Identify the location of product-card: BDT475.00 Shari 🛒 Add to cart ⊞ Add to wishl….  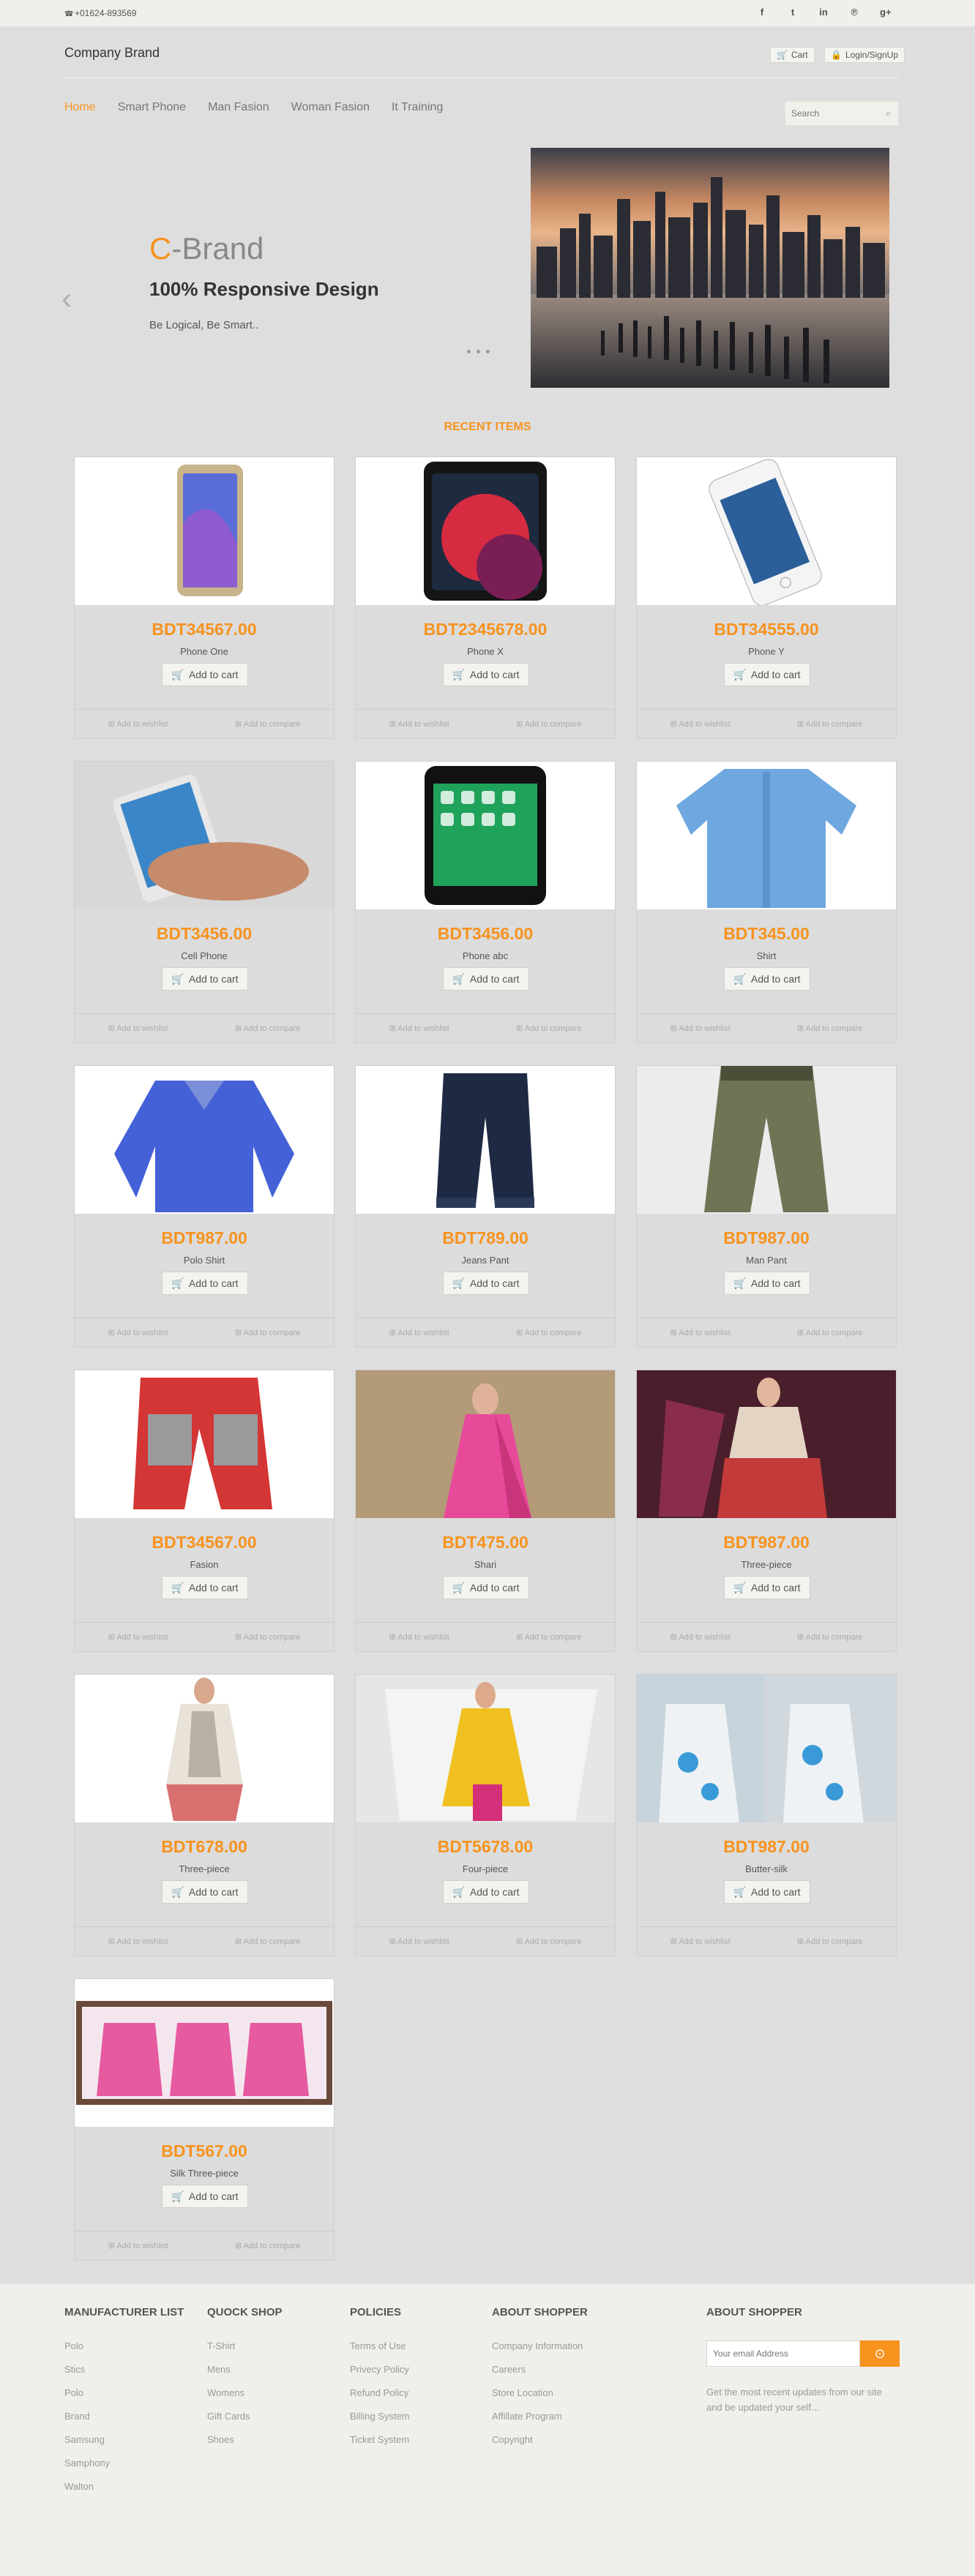
(485, 1511).